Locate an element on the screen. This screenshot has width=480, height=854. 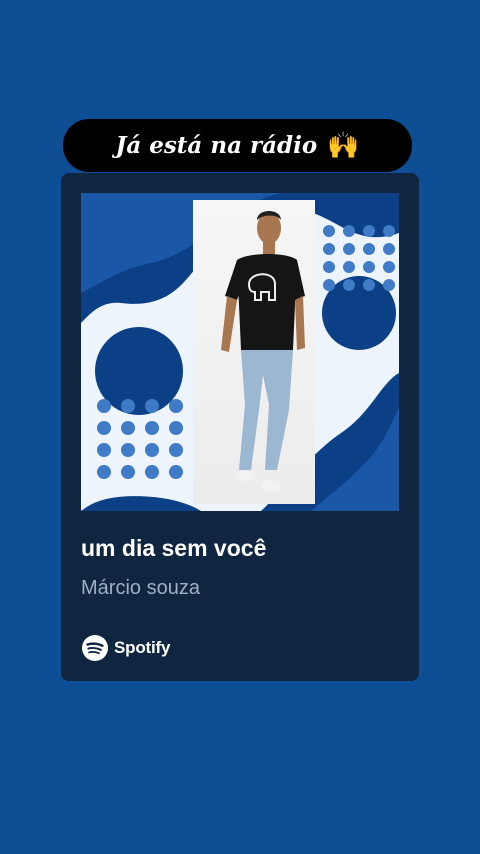
spotify-wordmark: Spotify is located at coordinates (142, 647).